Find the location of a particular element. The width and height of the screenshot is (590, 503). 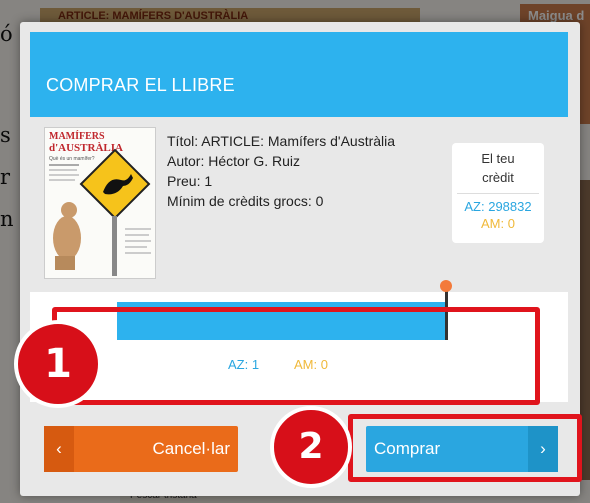

book-cover: MAMÍFERS d'AUSTRÀLIA Què és un mamífer? is located at coordinates (100, 203).